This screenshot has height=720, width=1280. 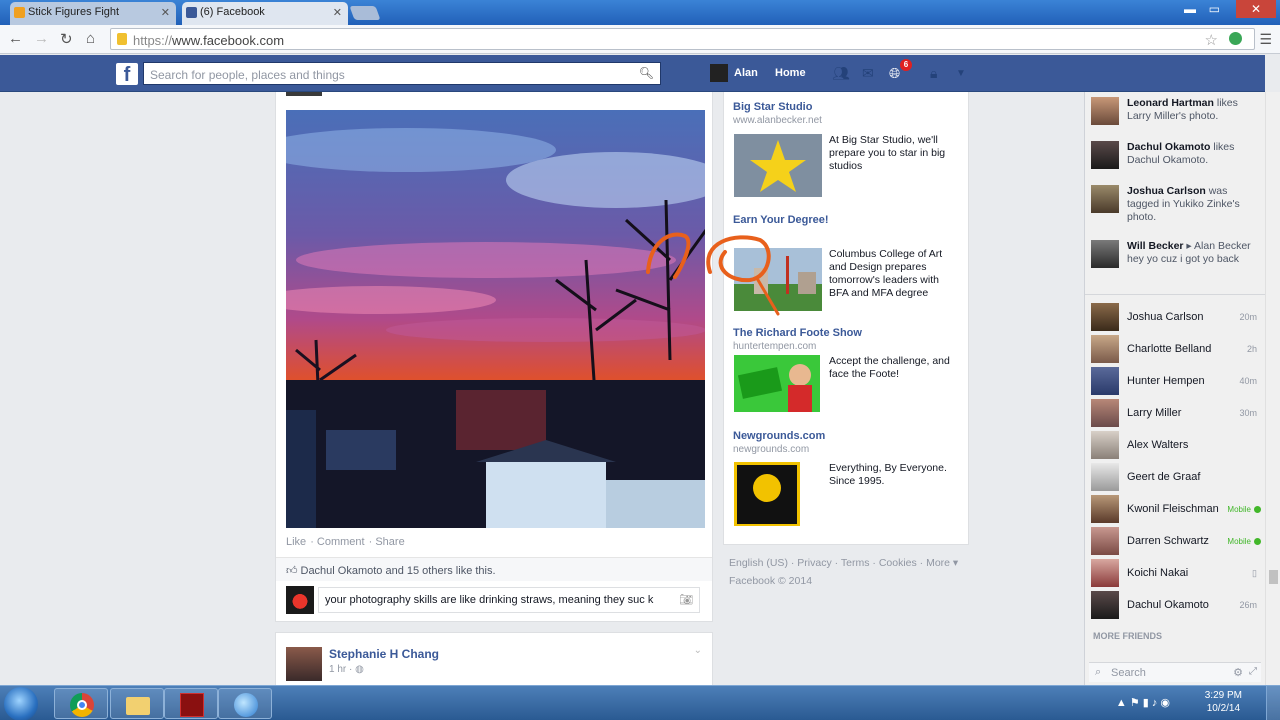 I want to click on feed-post-next: Stephanie H Chang 1 hr · ◍ ⌄, so click(x=494, y=659).